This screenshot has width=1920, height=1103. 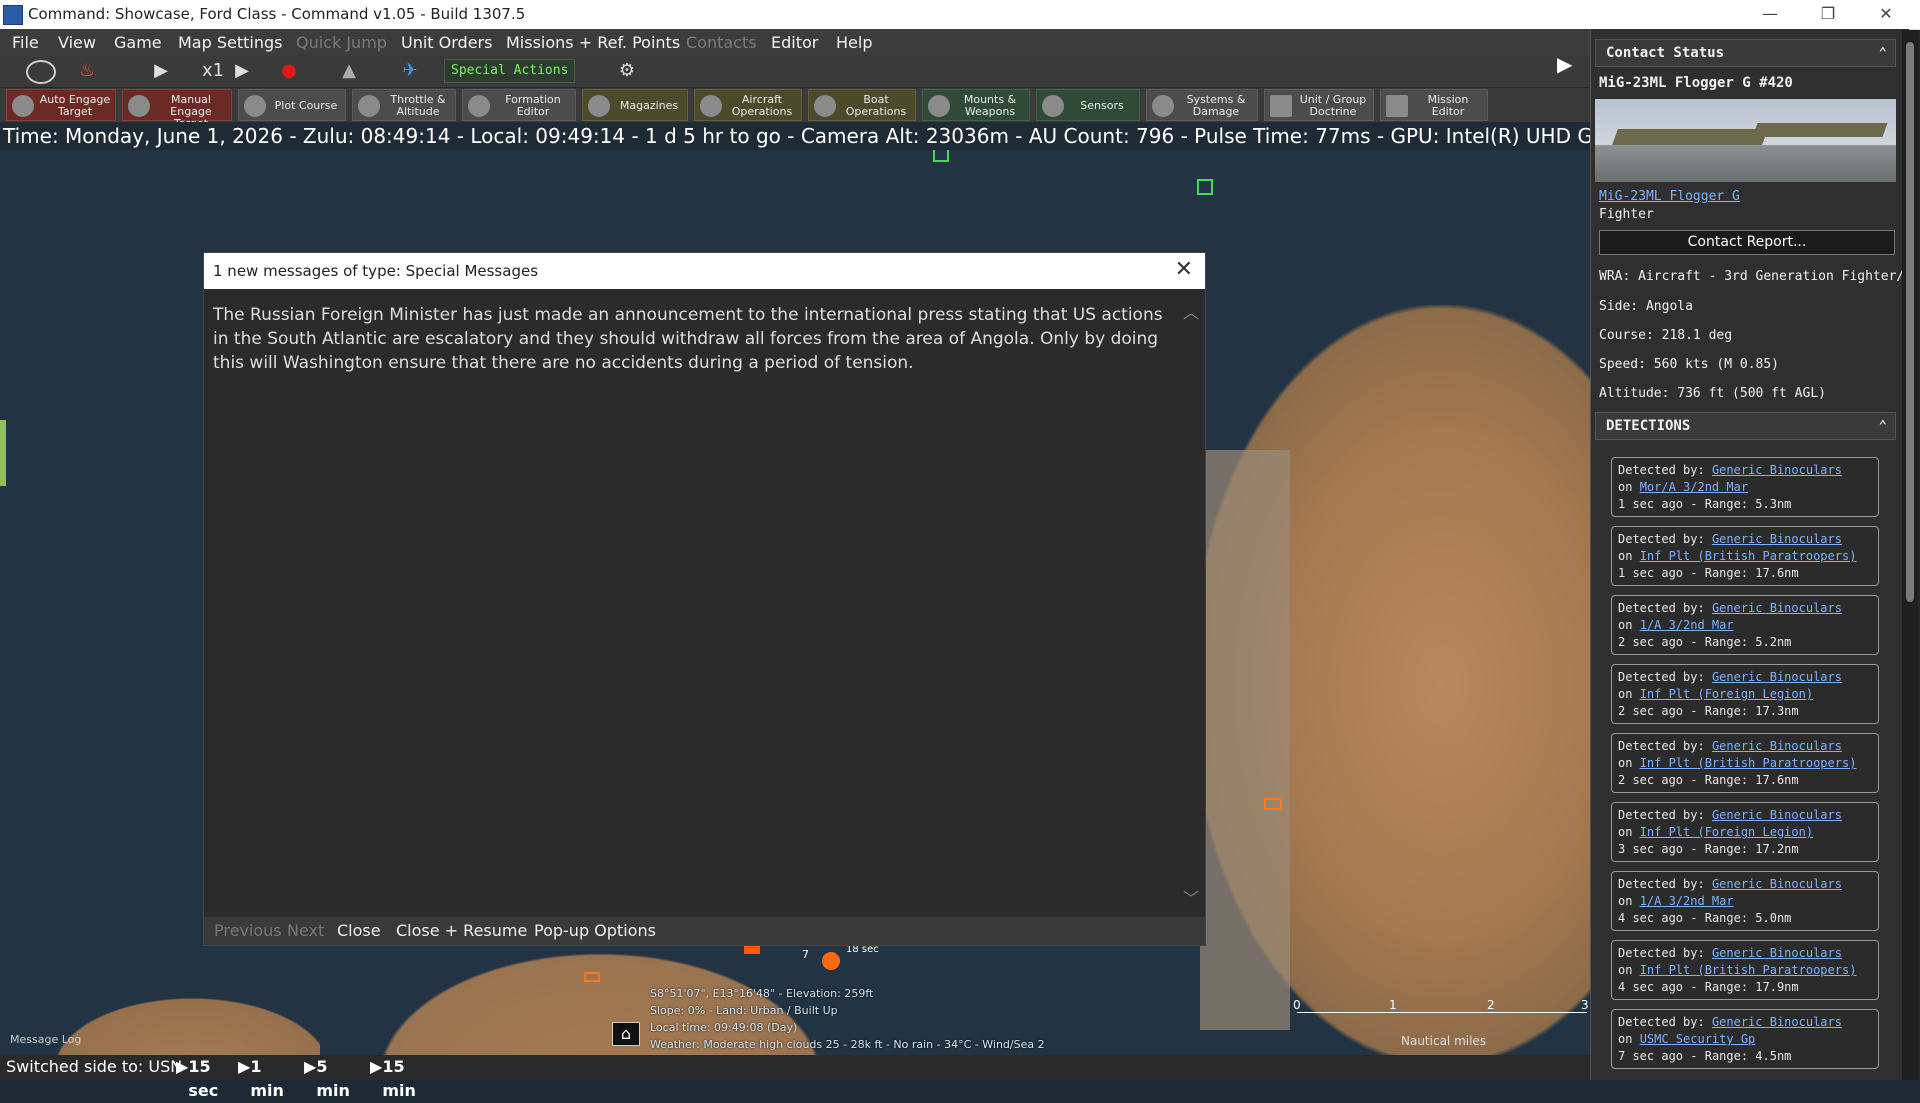 What do you see at coordinates (1191, 897) in the screenshot?
I see `scroll-down-icon: ﹀` at bounding box center [1191, 897].